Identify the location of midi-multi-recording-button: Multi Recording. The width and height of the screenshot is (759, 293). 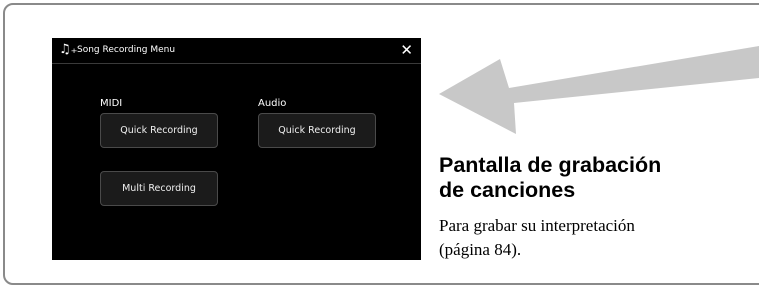
(159, 188).